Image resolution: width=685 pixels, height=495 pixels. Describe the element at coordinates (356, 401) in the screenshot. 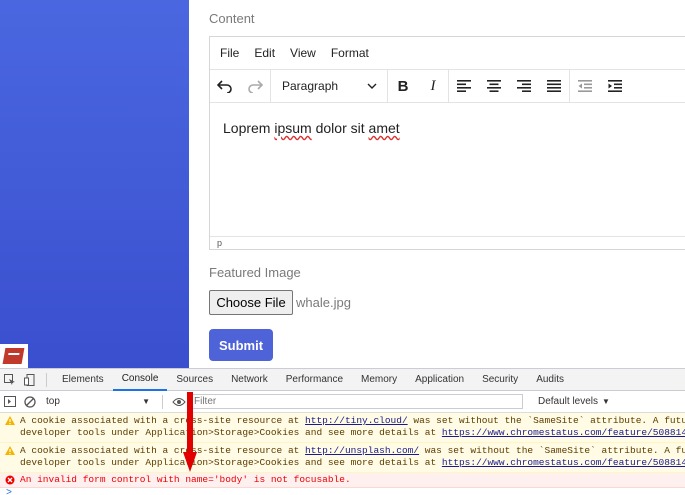

I see `console-filter-input` at that location.